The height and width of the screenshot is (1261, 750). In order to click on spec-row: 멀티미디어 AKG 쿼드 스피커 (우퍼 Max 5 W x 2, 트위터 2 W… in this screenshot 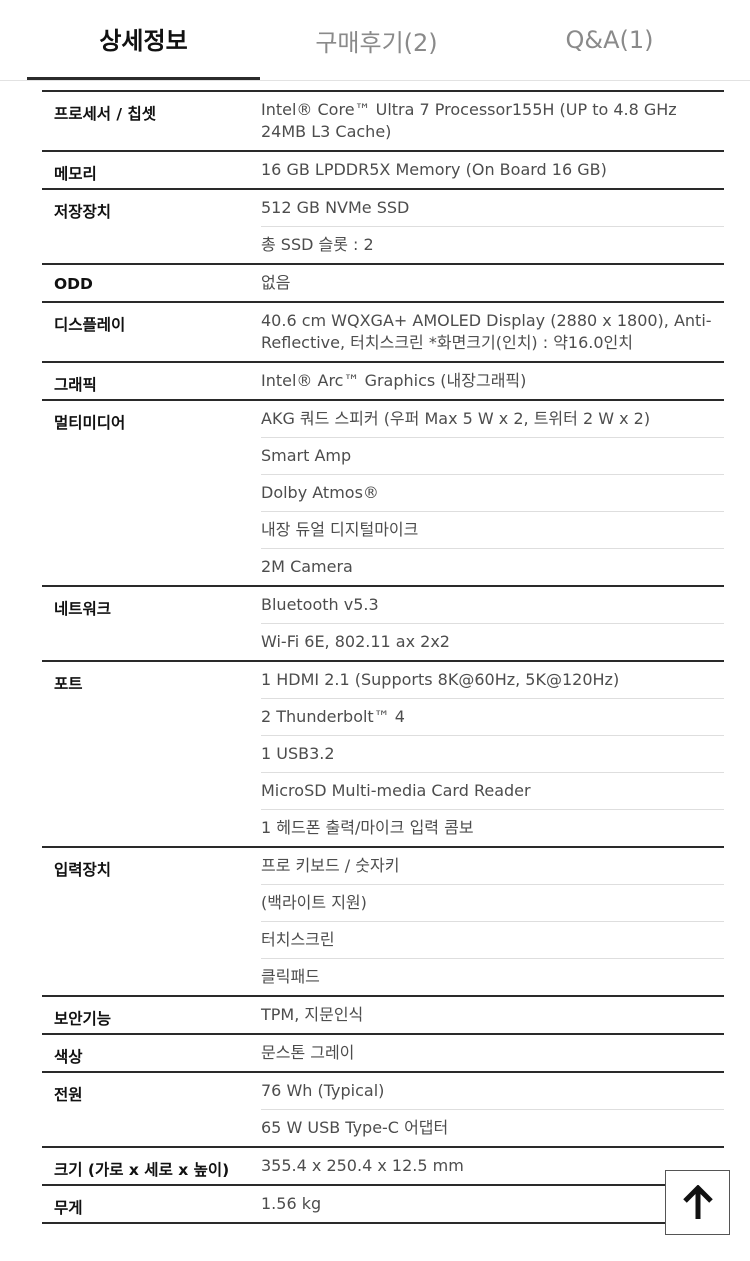, I will do `click(383, 493)`.